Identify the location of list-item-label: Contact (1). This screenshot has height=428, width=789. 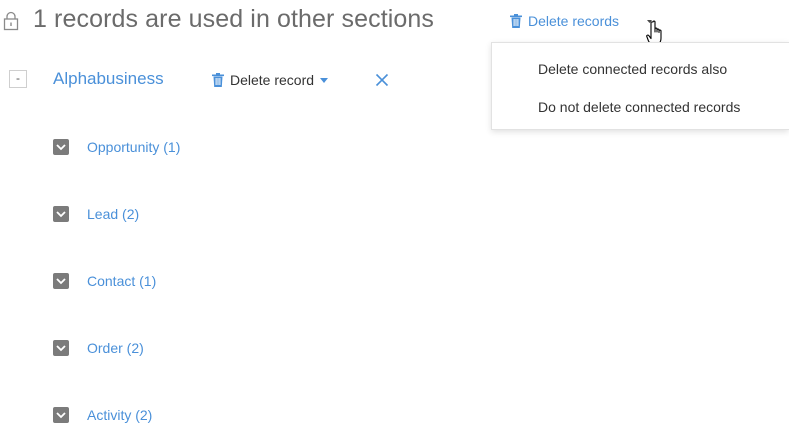
(122, 281).